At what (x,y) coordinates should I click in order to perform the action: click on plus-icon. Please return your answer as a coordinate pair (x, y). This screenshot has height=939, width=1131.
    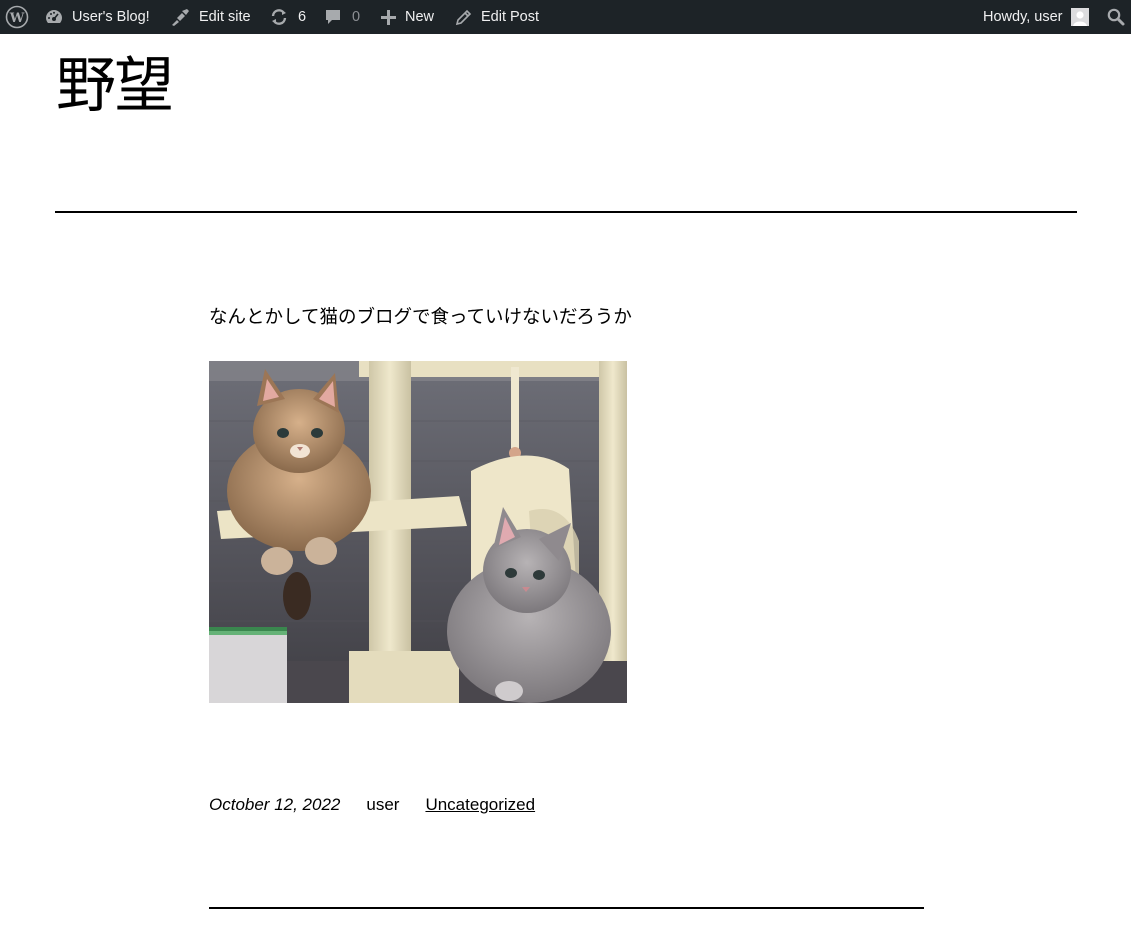
    Looking at the image, I should click on (388, 17).